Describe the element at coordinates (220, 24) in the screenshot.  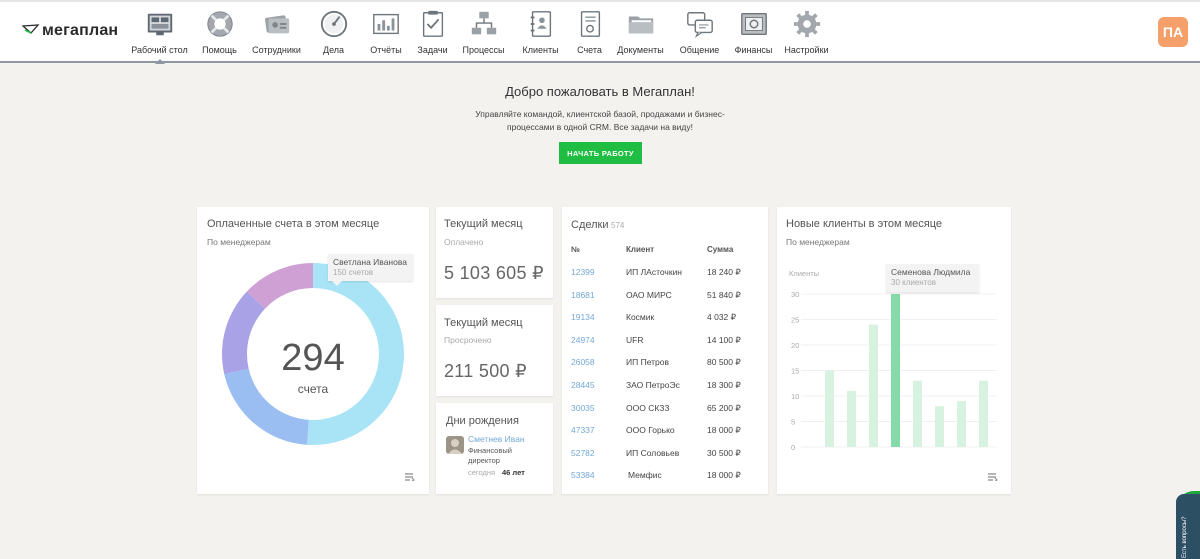
I see `lifebuoy-icon` at that location.